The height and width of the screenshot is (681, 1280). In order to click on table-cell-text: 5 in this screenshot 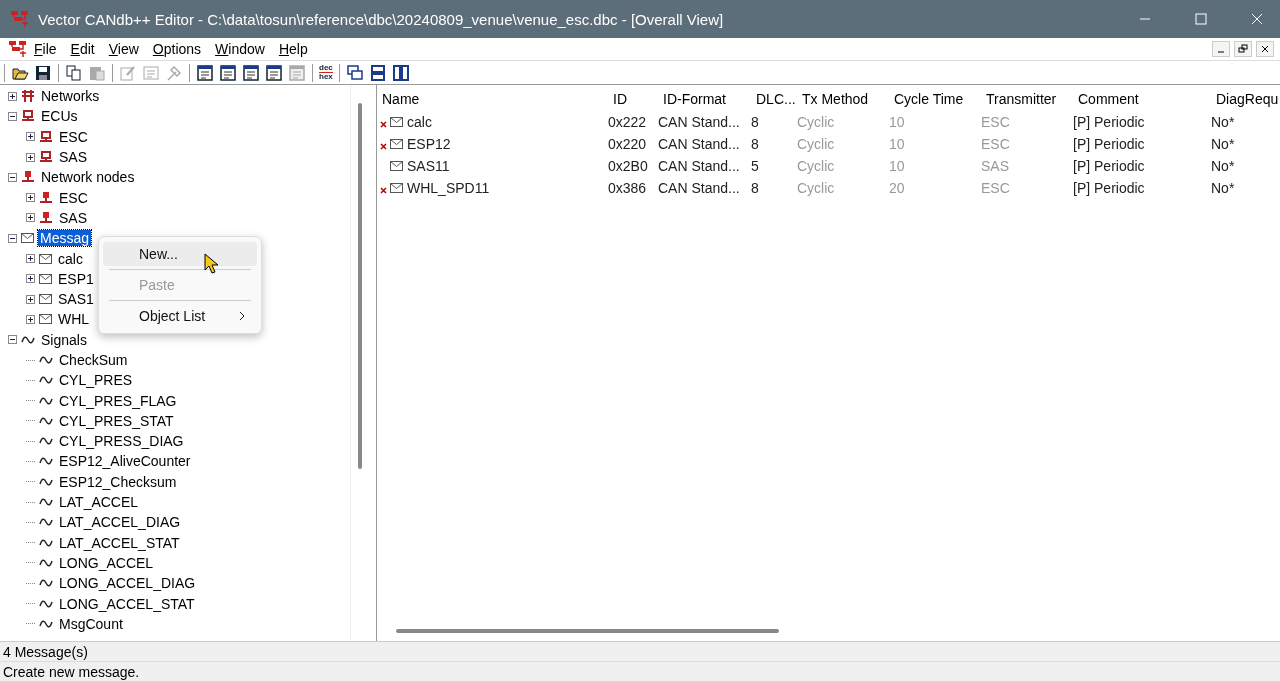, I will do `click(755, 166)`.